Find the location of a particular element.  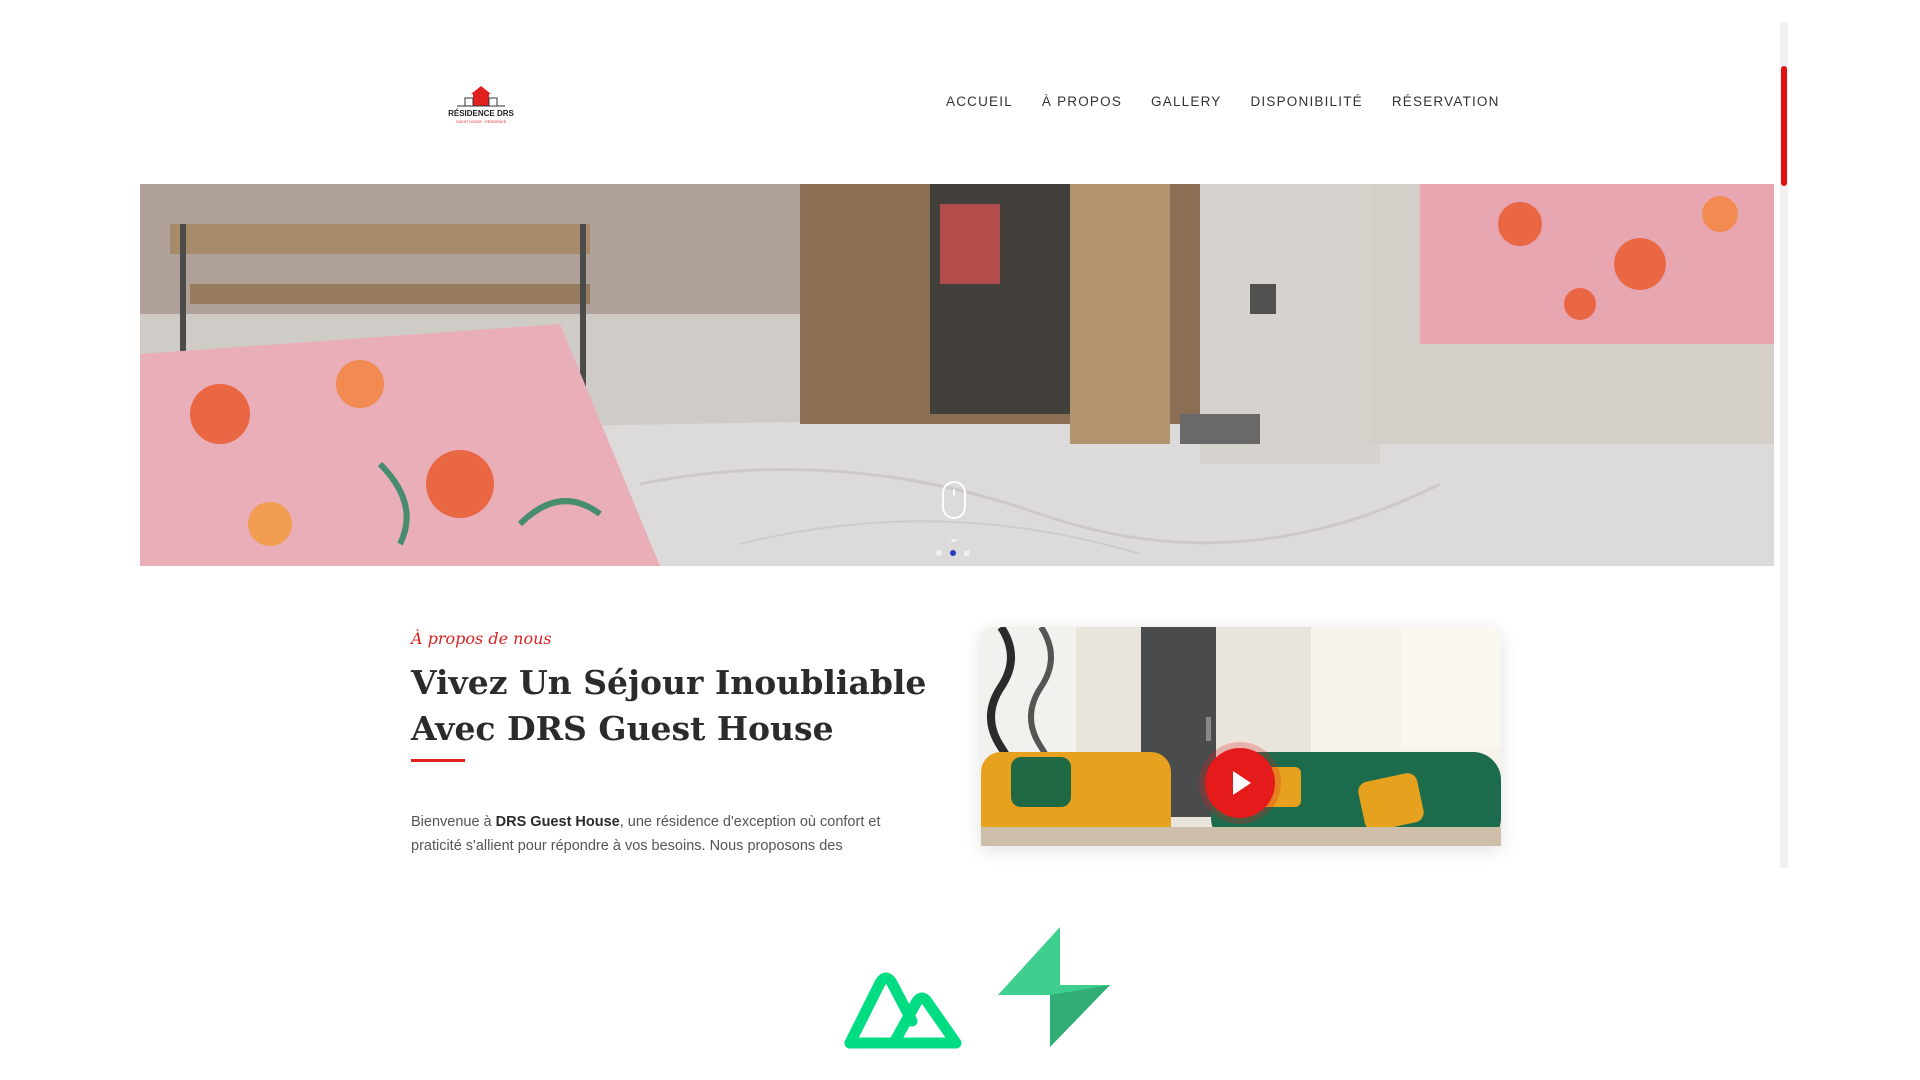

slider-dot-active is located at coordinates (953, 553).